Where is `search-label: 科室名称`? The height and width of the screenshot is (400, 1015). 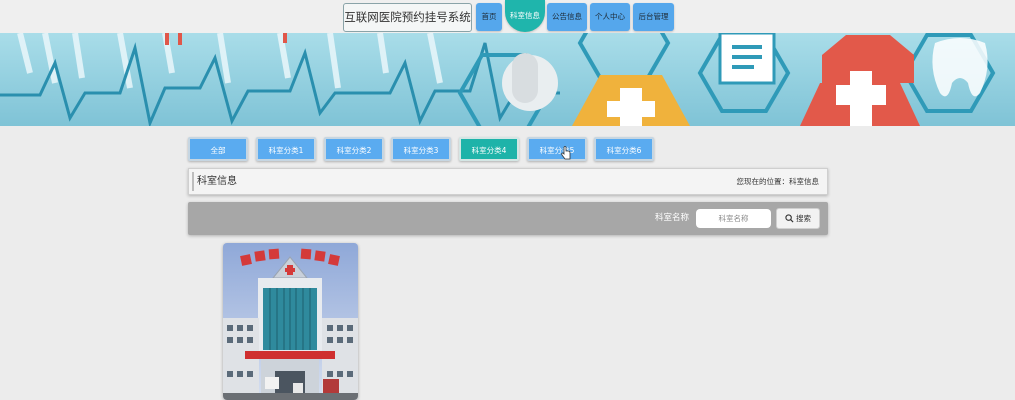
search-label: 科室名称 is located at coordinates (672, 218).